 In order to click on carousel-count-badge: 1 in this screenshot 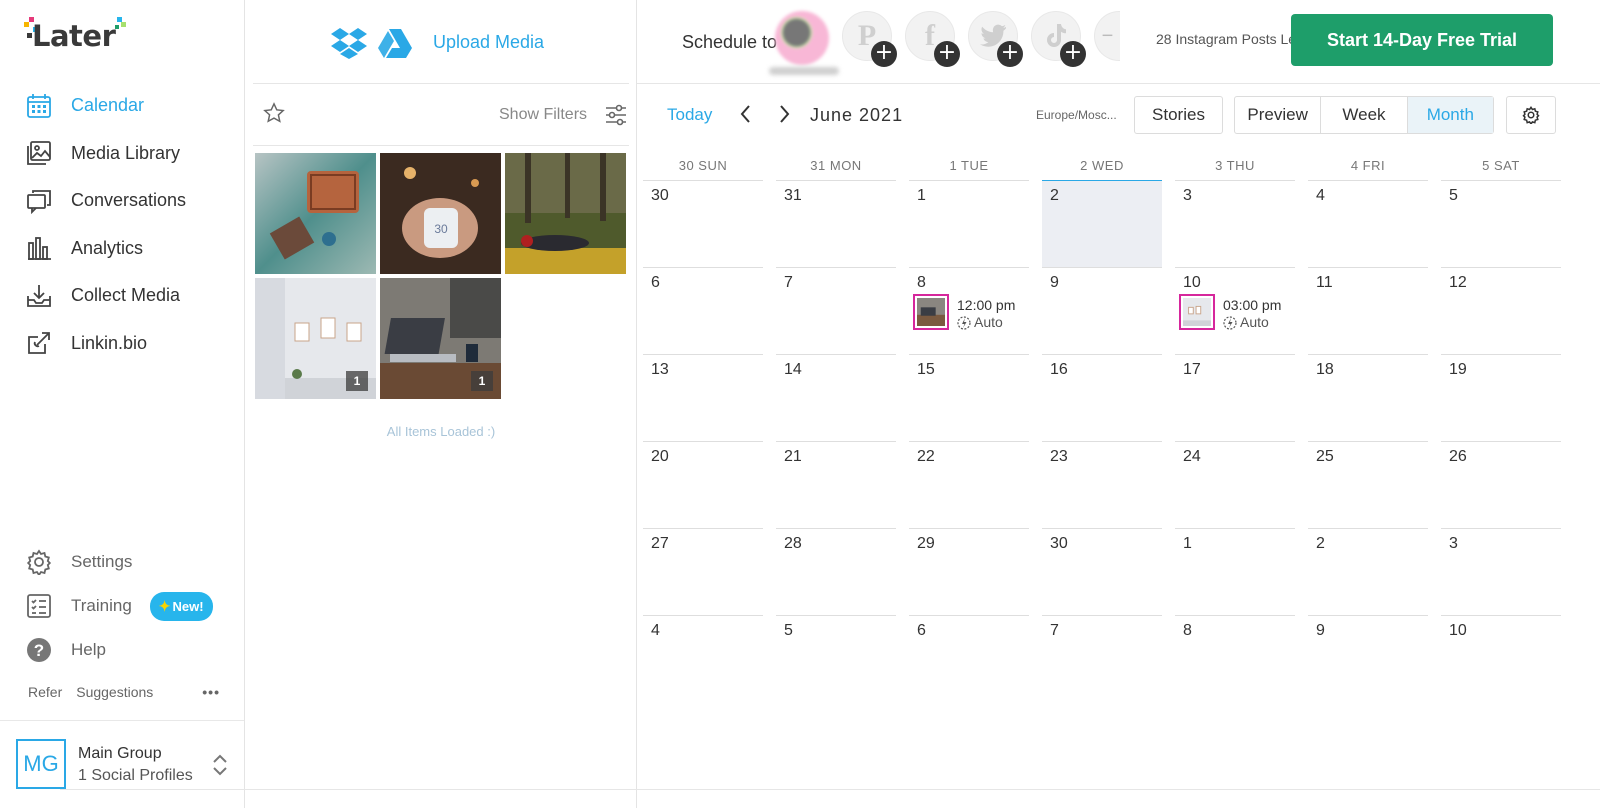, I will do `click(482, 381)`.